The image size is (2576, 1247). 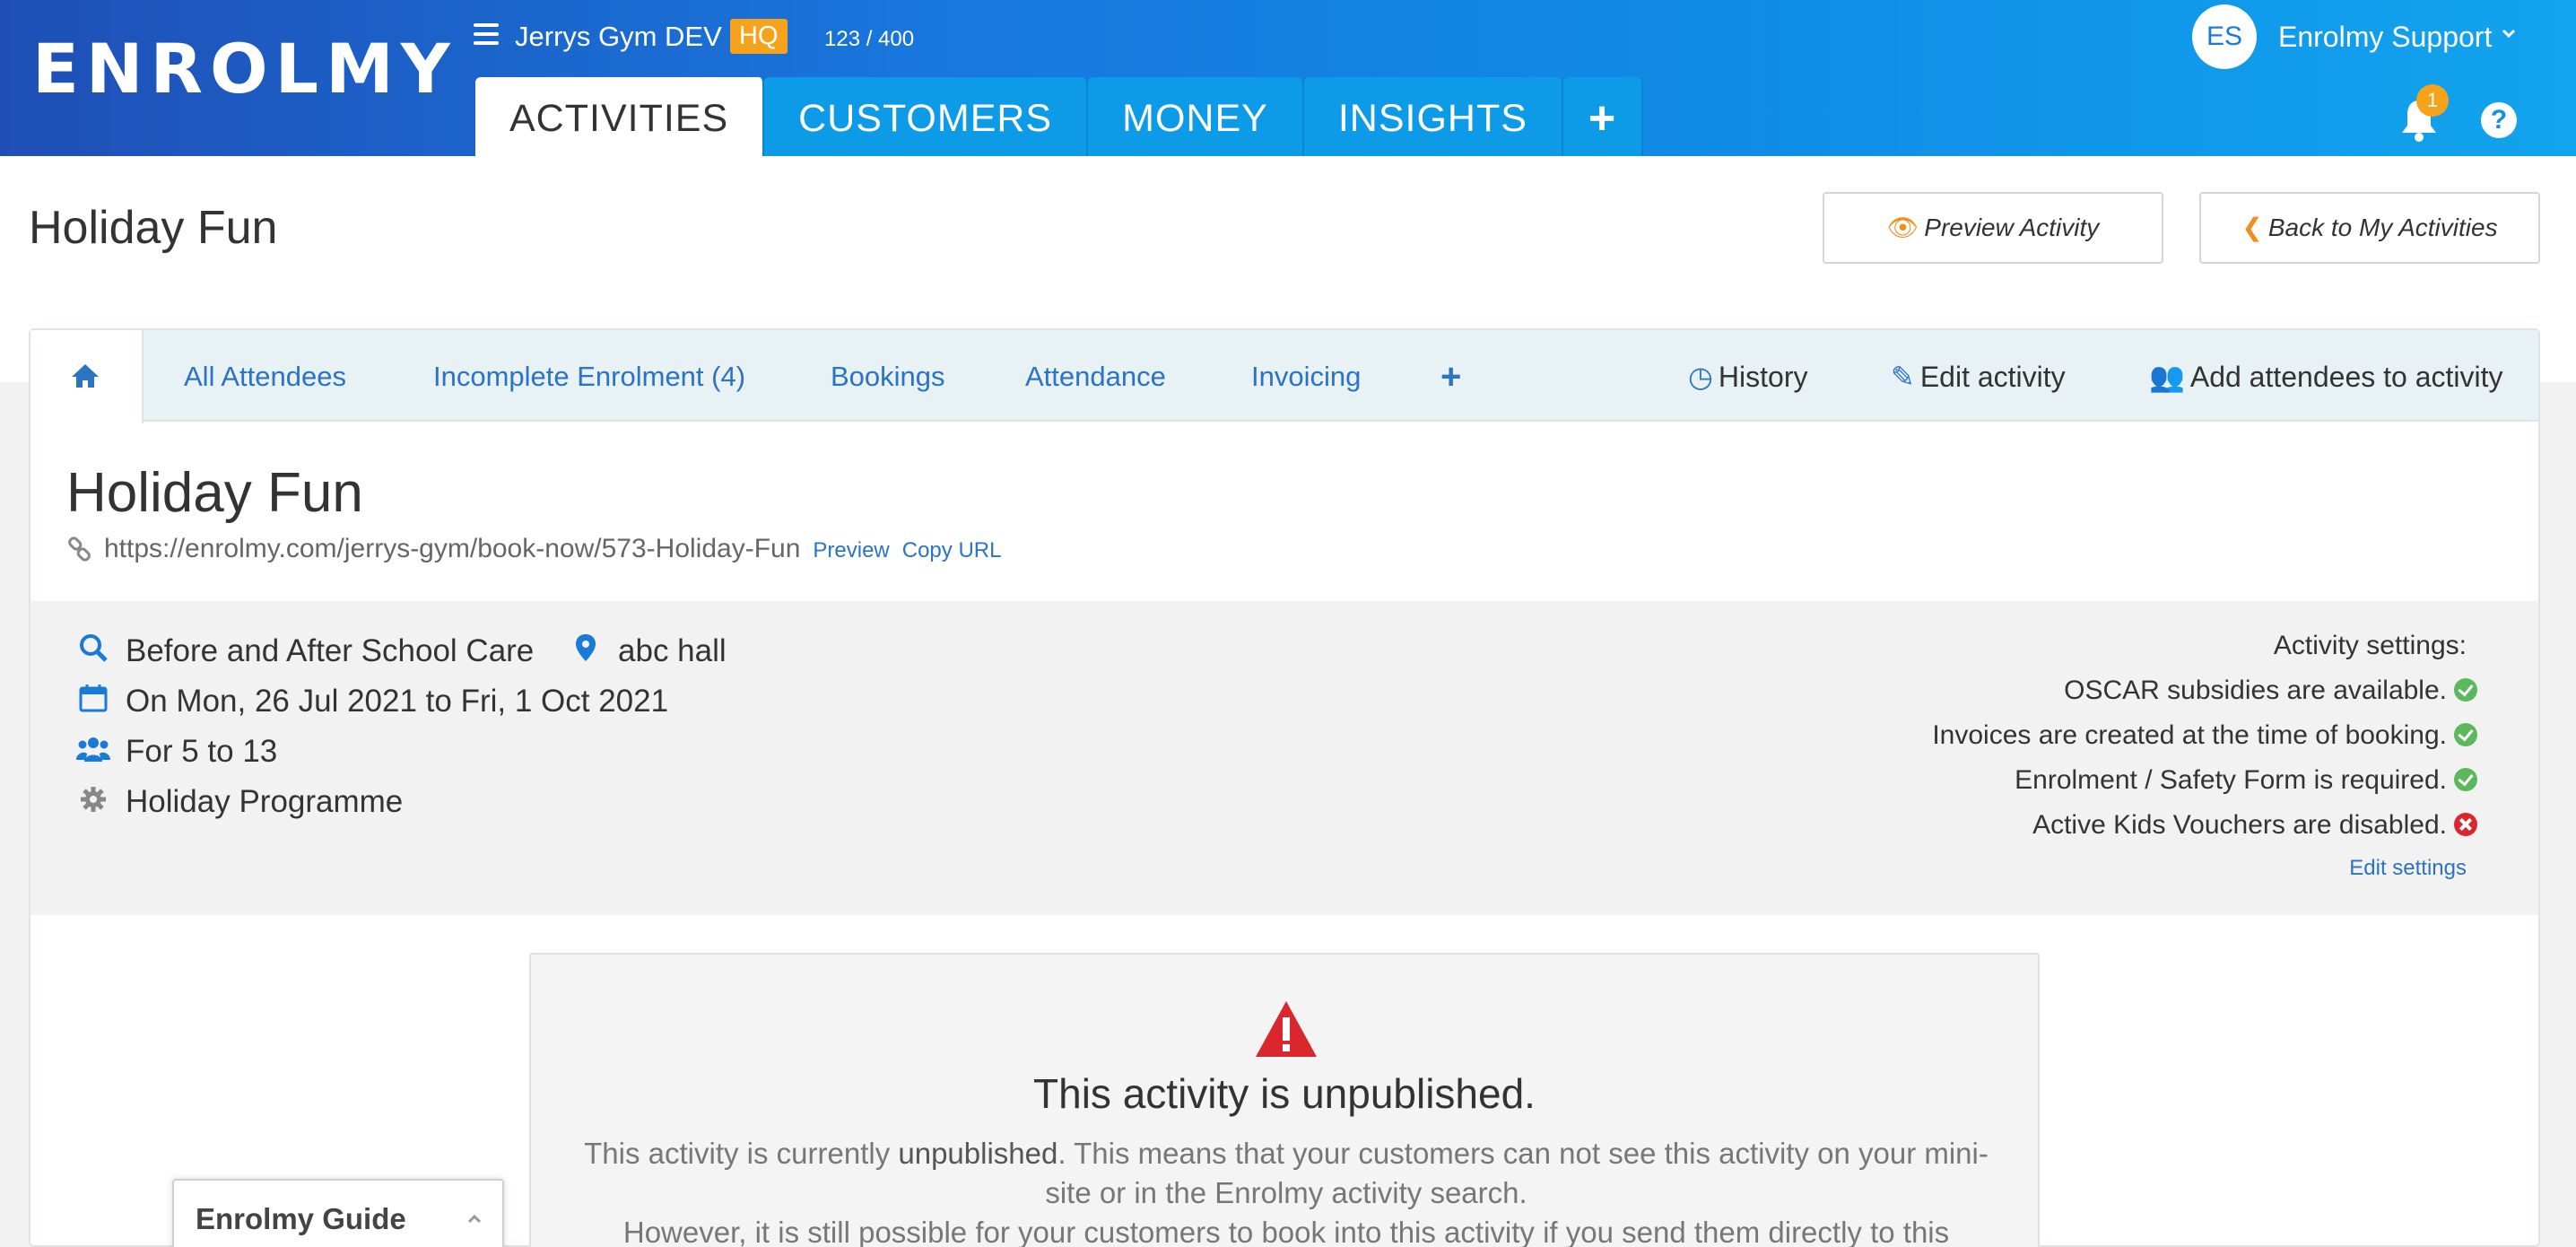 I want to click on dates-row: On Mon, 26 Jul 2021 to Fri, 1 Oct 2021, so click(x=371, y=701).